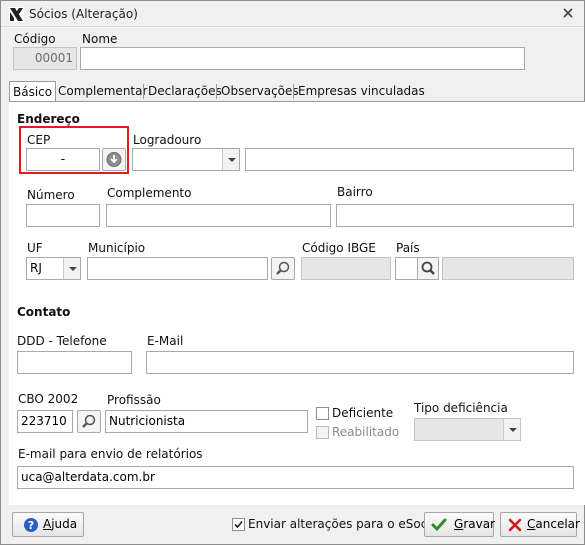 The height and width of the screenshot is (545, 585). I want to click on municipio-search-button, so click(283, 268).